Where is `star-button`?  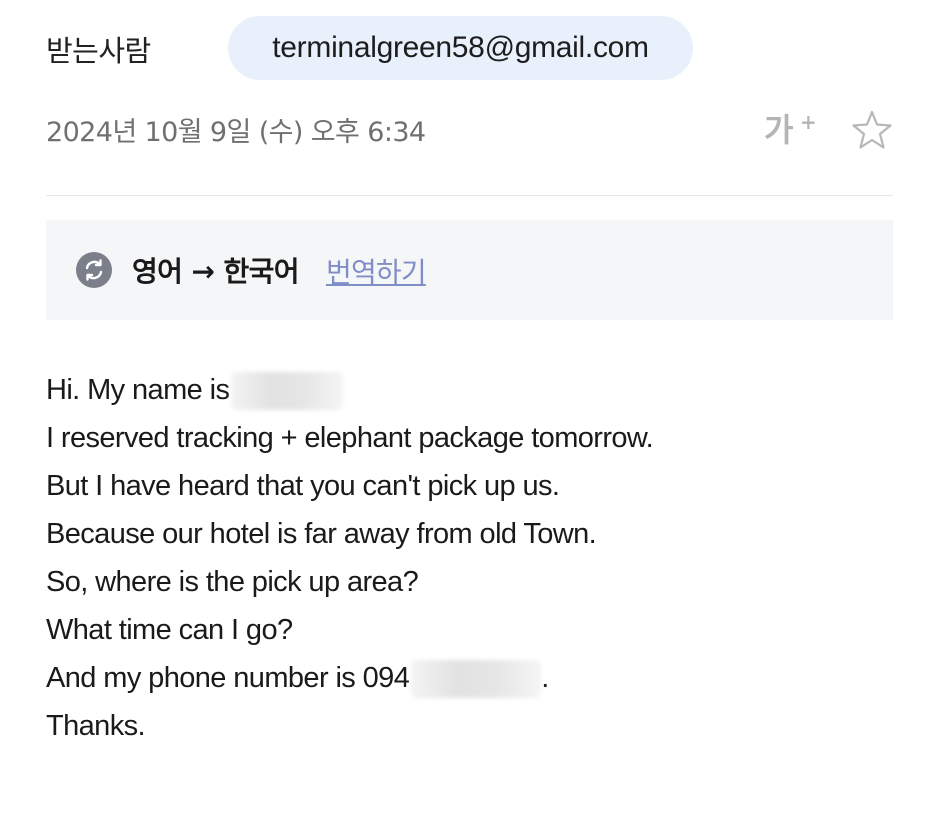 star-button is located at coordinates (872, 130).